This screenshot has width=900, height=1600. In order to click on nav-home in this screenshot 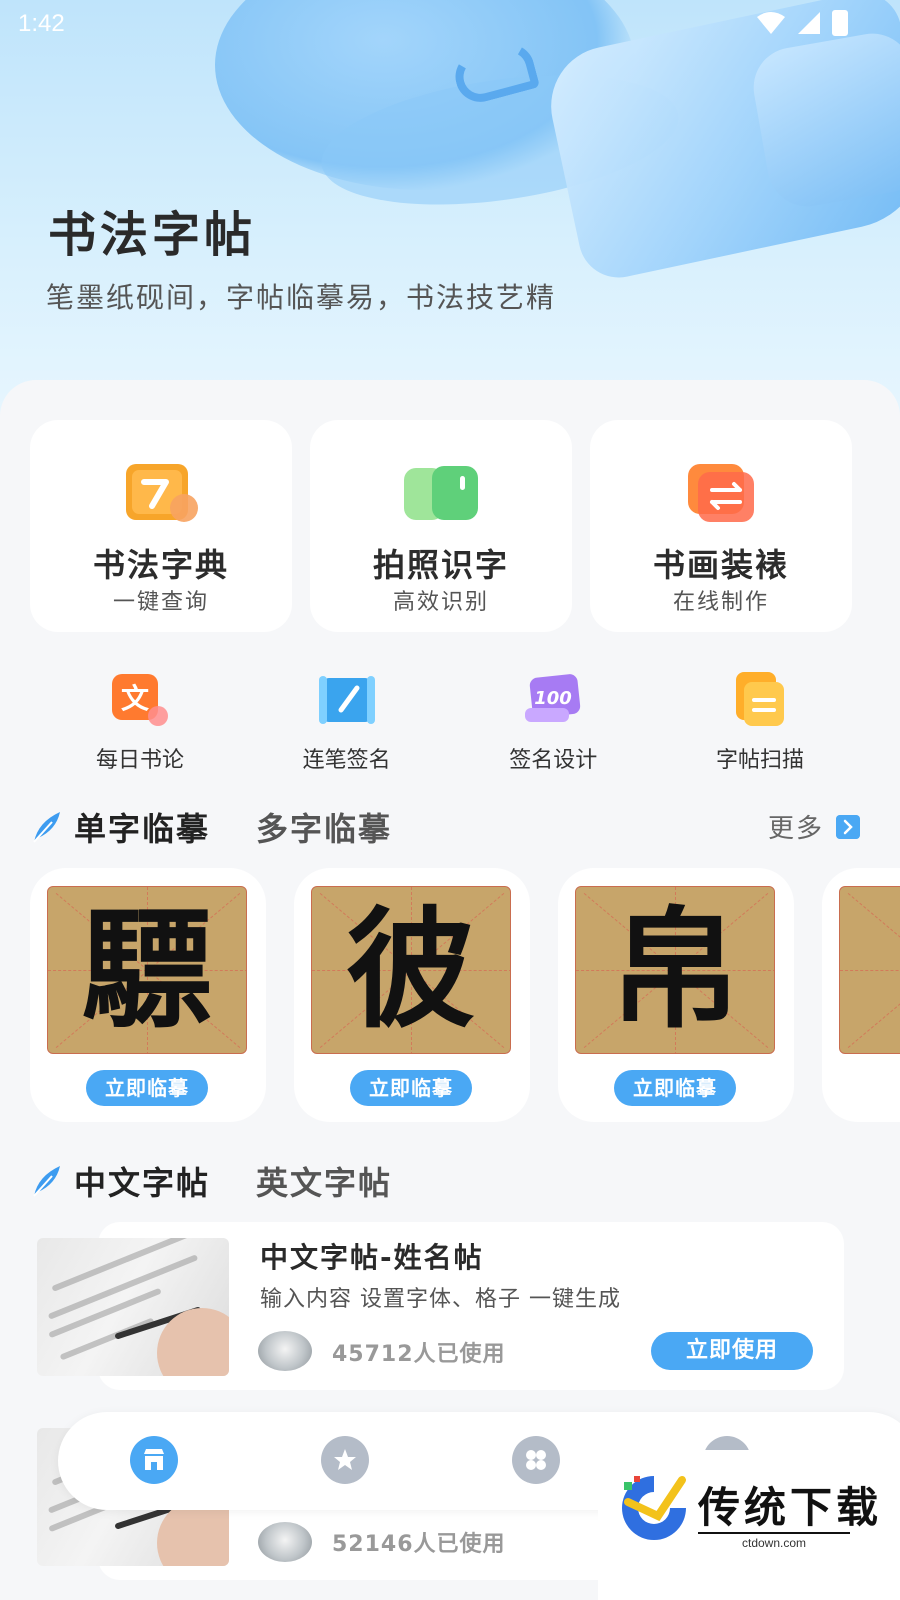, I will do `click(154, 1460)`.